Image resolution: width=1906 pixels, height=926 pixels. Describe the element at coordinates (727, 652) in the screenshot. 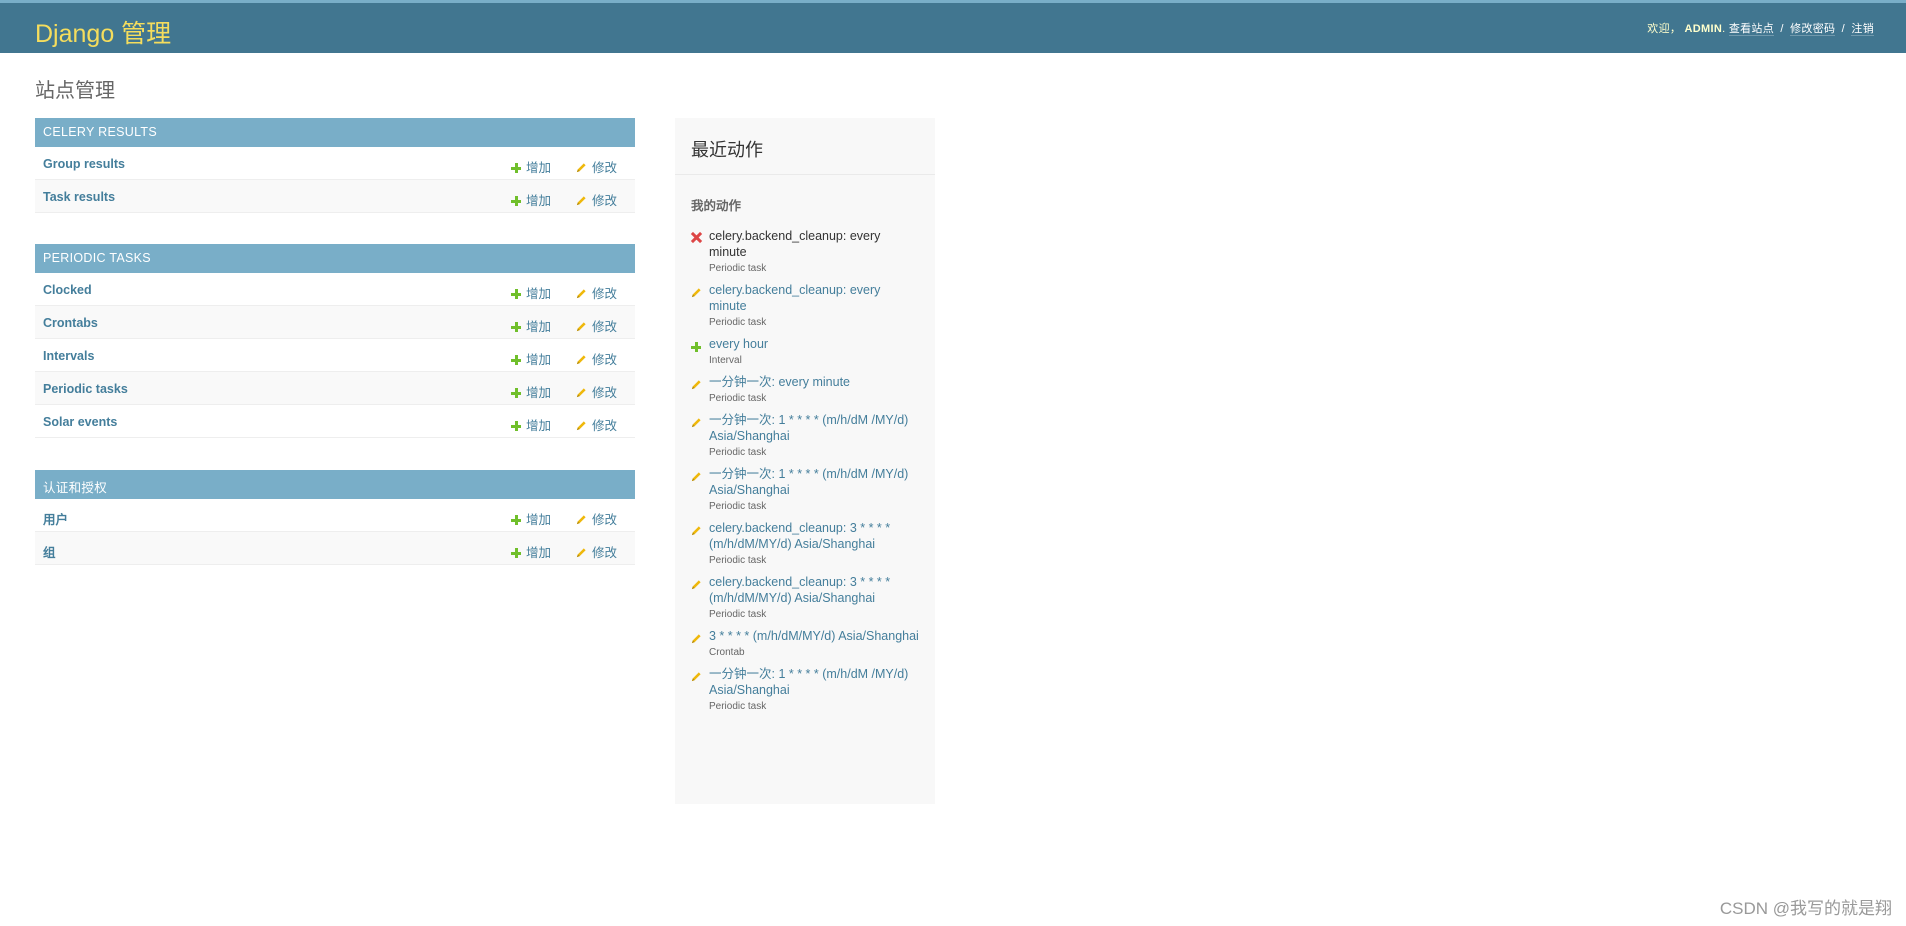

I see `recent-action-type: Crontab` at that location.